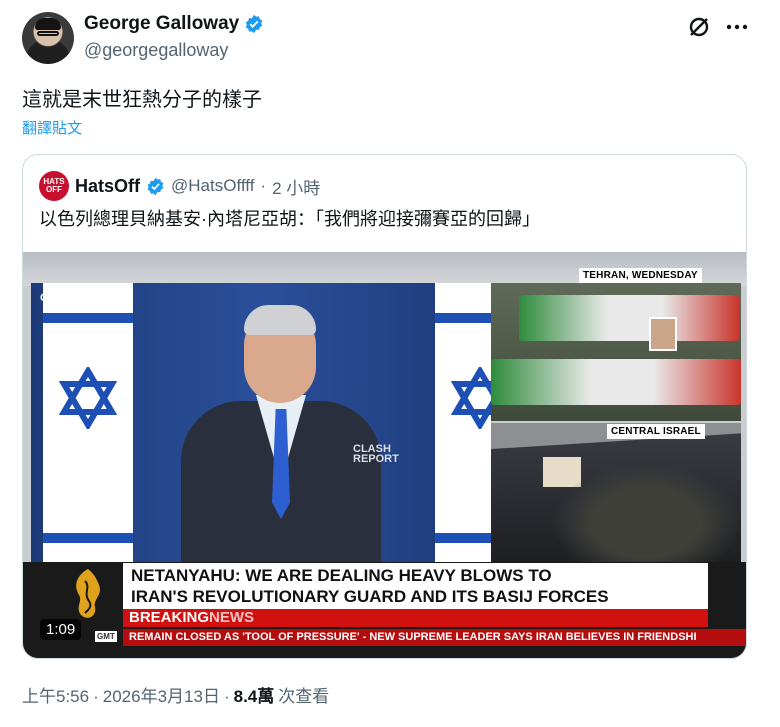 This screenshot has height=727, width=780. I want to click on author-handle: @georgegalloway, so click(156, 50).